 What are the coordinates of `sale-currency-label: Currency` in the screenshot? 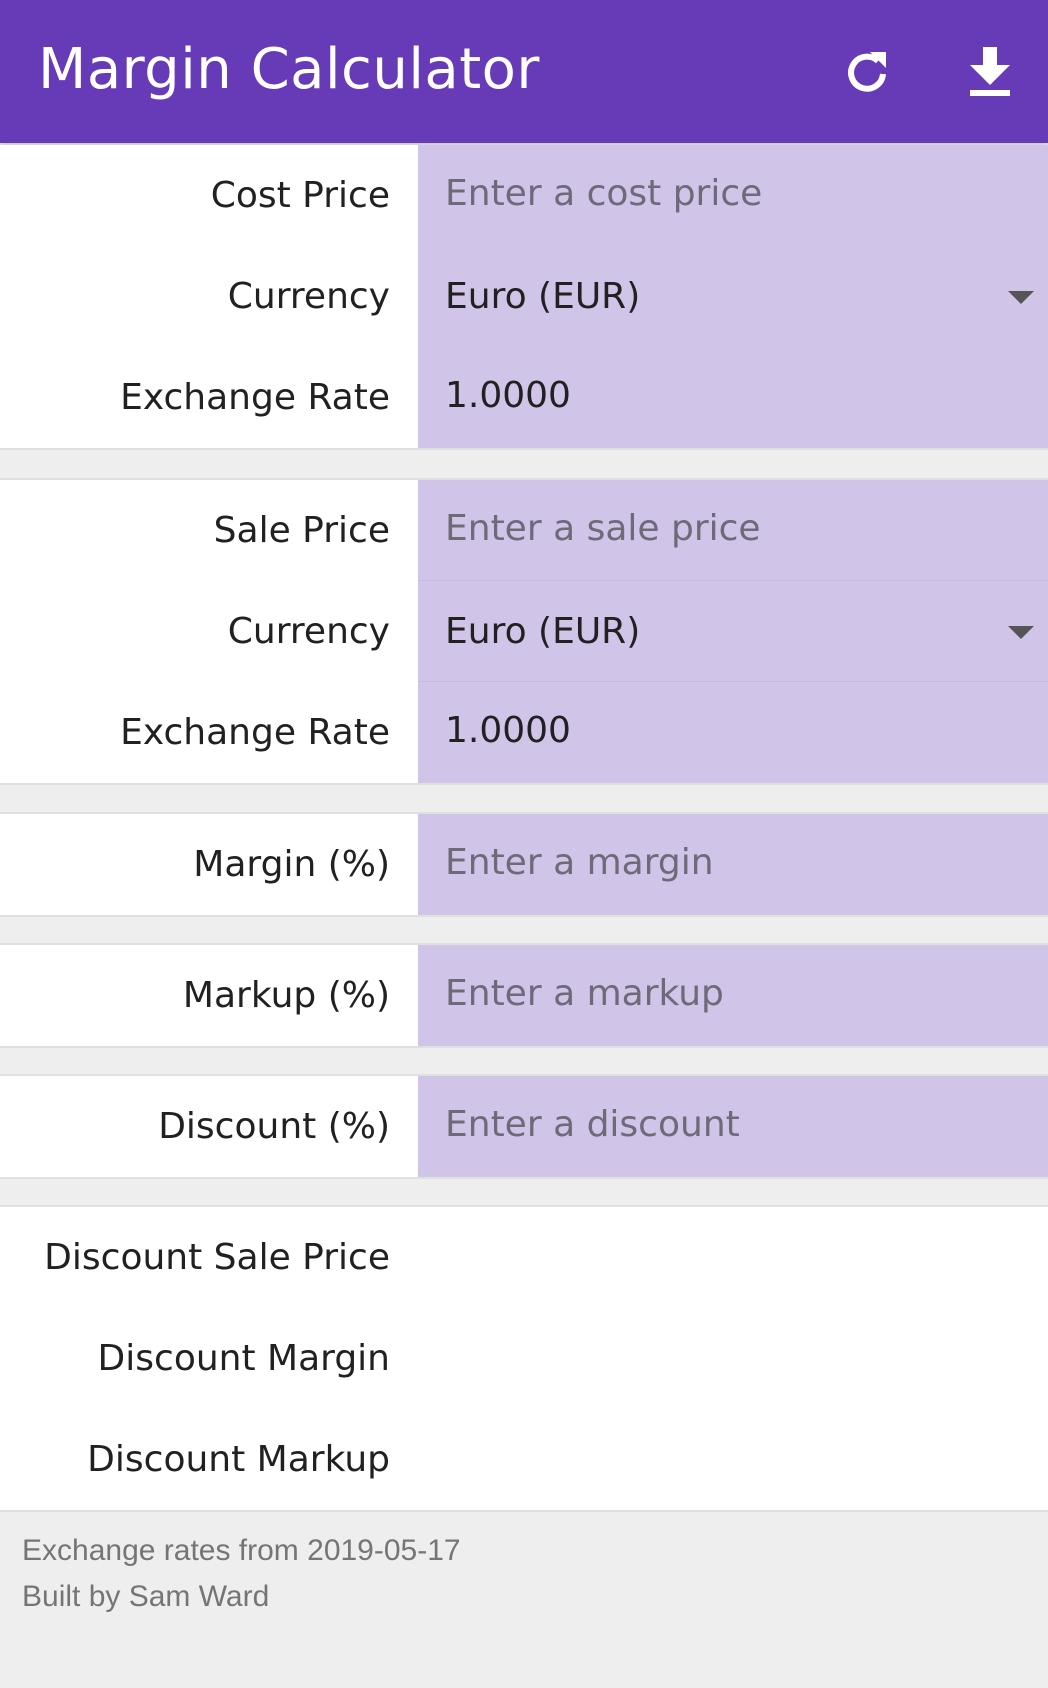 It's located at (308, 631).